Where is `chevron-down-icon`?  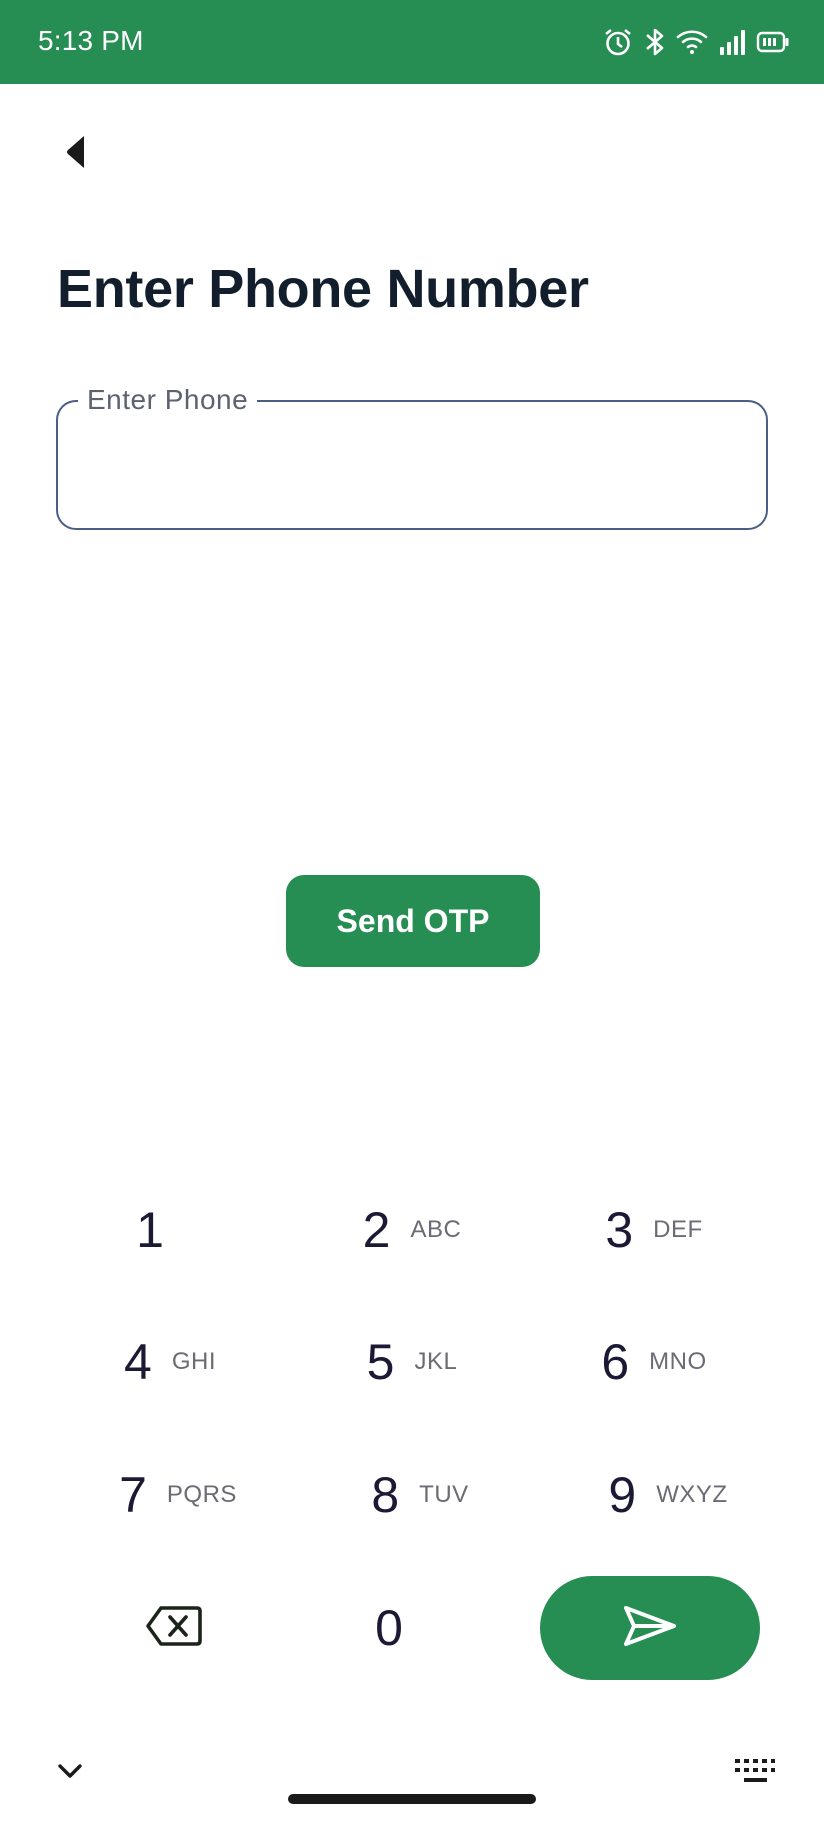 chevron-down-icon is located at coordinates (70, 1773).